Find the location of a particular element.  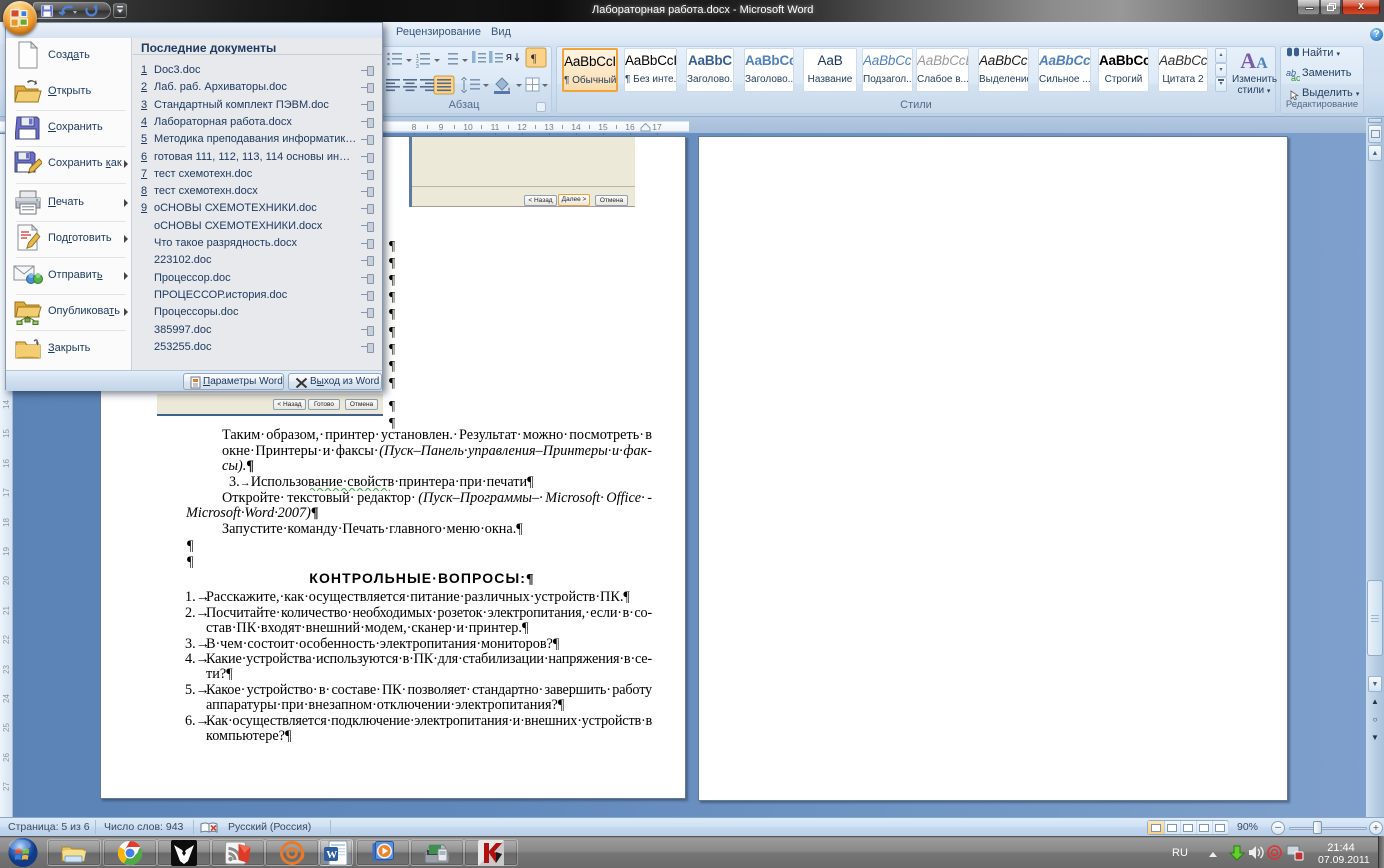

svg-text: 3 is located at coordinates (417, 67).